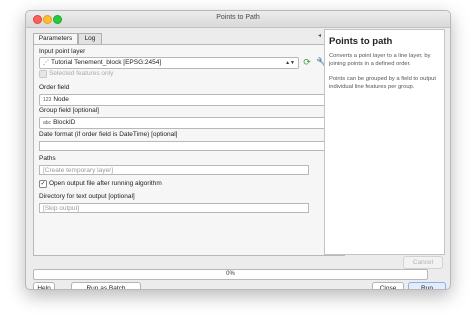  I want to click on help-button: Help, so click(44, 285).